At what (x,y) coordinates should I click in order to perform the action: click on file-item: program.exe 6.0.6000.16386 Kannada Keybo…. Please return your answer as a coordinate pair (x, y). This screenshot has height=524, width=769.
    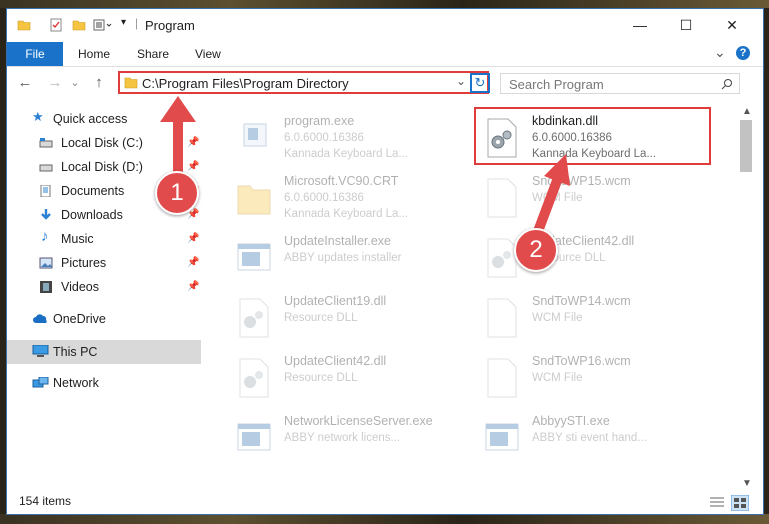
    Looking at the image, I should click on (340, 140).